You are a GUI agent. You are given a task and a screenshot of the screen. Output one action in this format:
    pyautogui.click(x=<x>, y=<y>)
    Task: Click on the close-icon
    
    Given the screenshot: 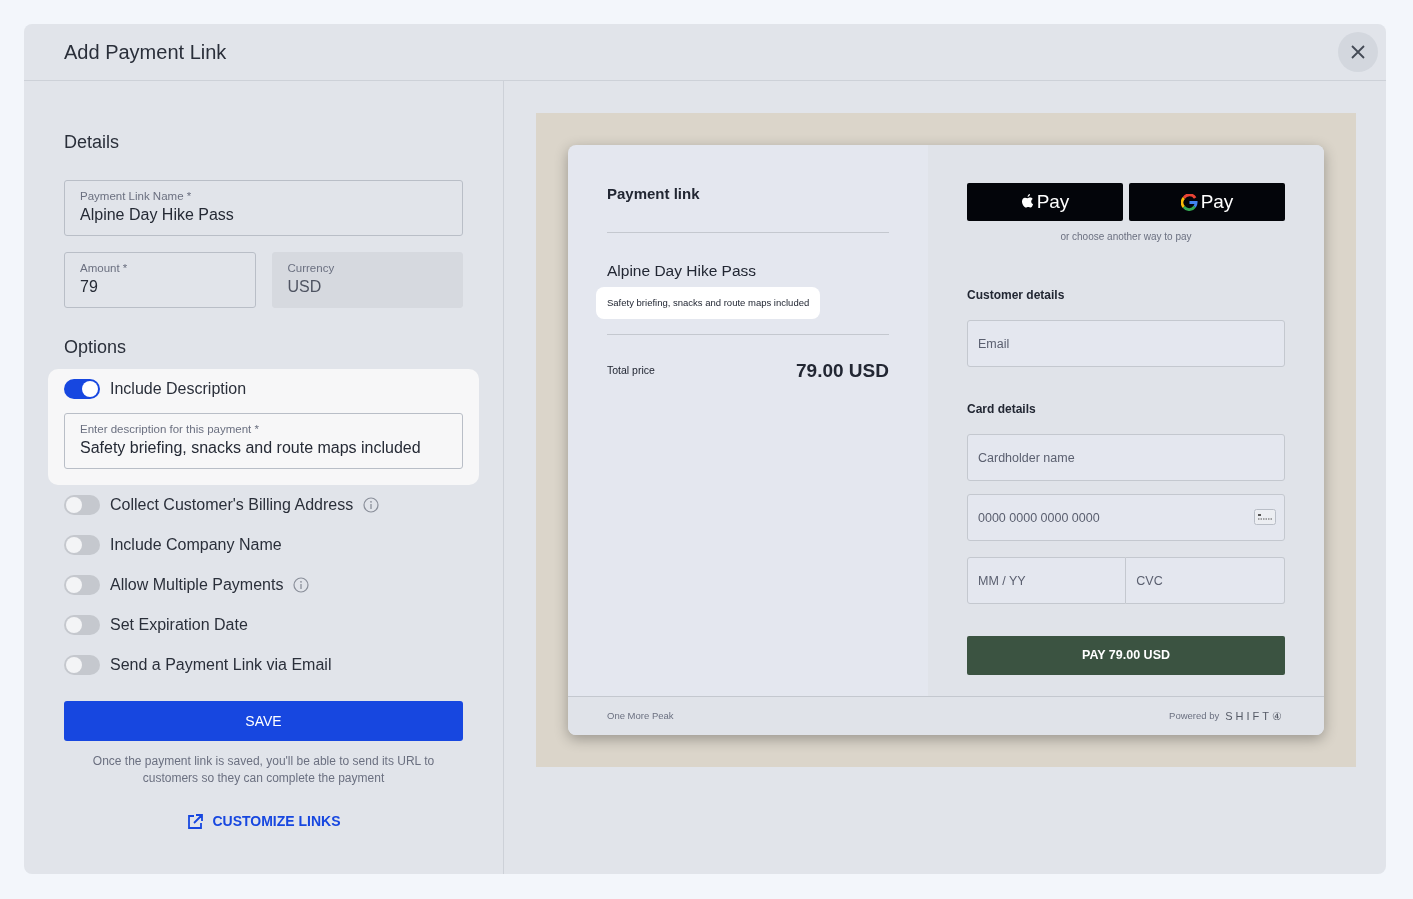 What is the action you would take?
    pyautogui.click(x=1358, y=52)
    